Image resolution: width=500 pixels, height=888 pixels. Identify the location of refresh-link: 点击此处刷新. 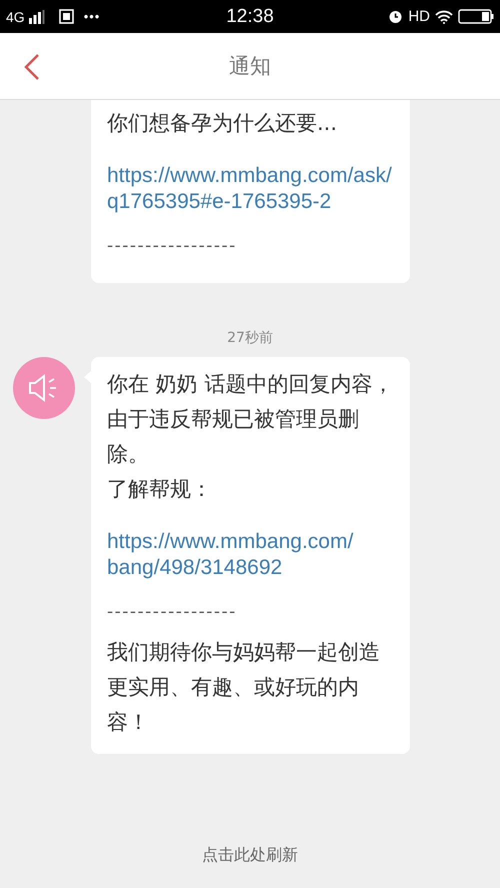
(250, 855).